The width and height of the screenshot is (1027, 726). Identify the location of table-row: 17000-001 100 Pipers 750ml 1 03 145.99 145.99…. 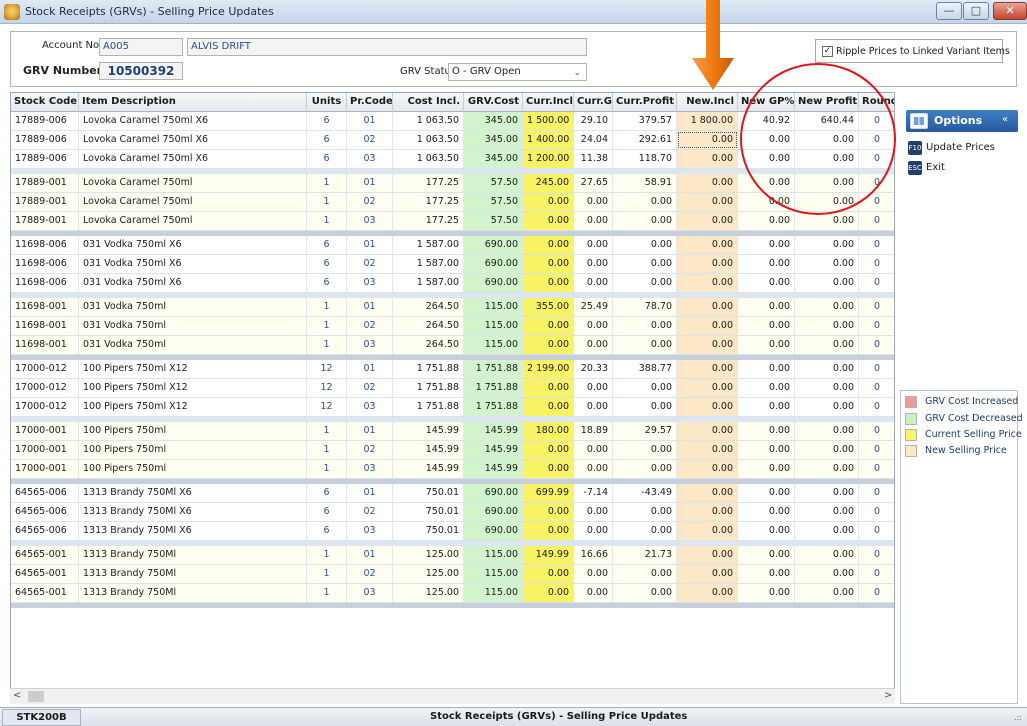
(452, 469).